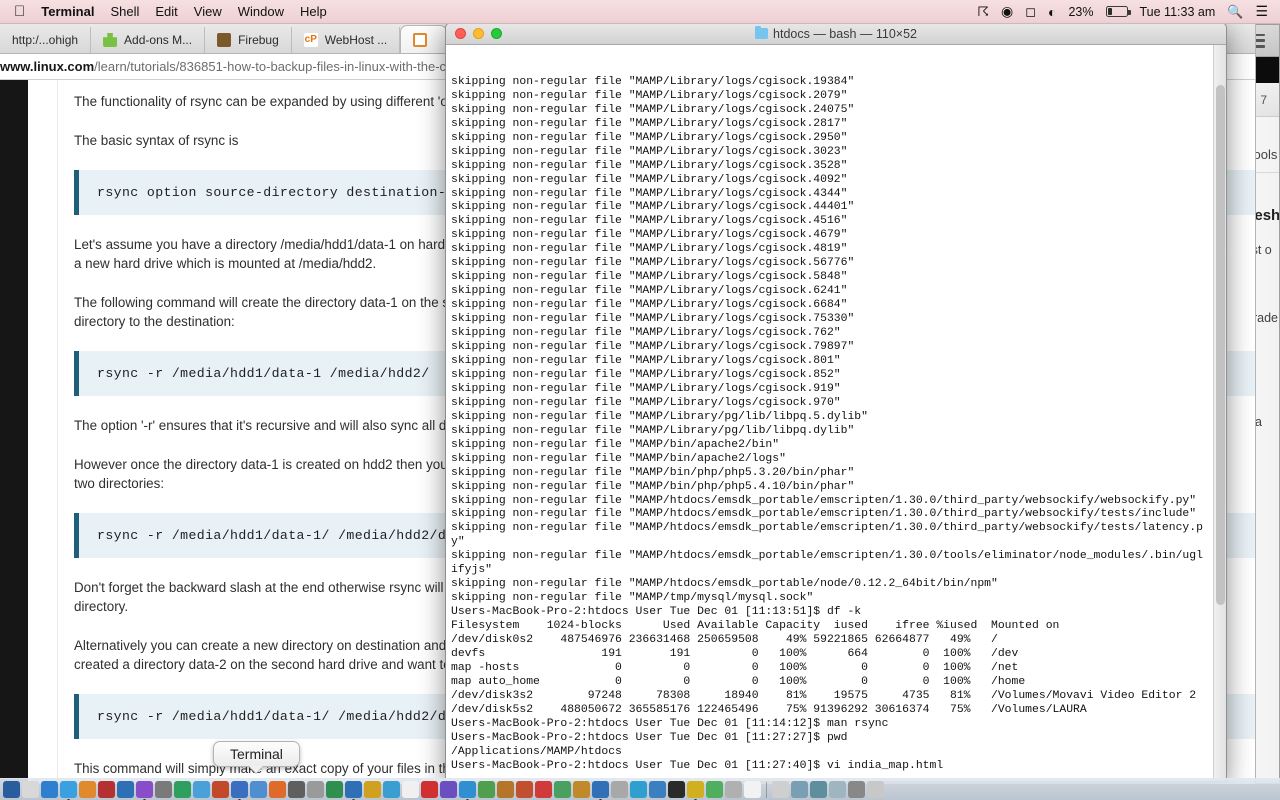 The height and width of the screenshot is (800, 1280). I want to click on page-left-rail, so click(14, 432).